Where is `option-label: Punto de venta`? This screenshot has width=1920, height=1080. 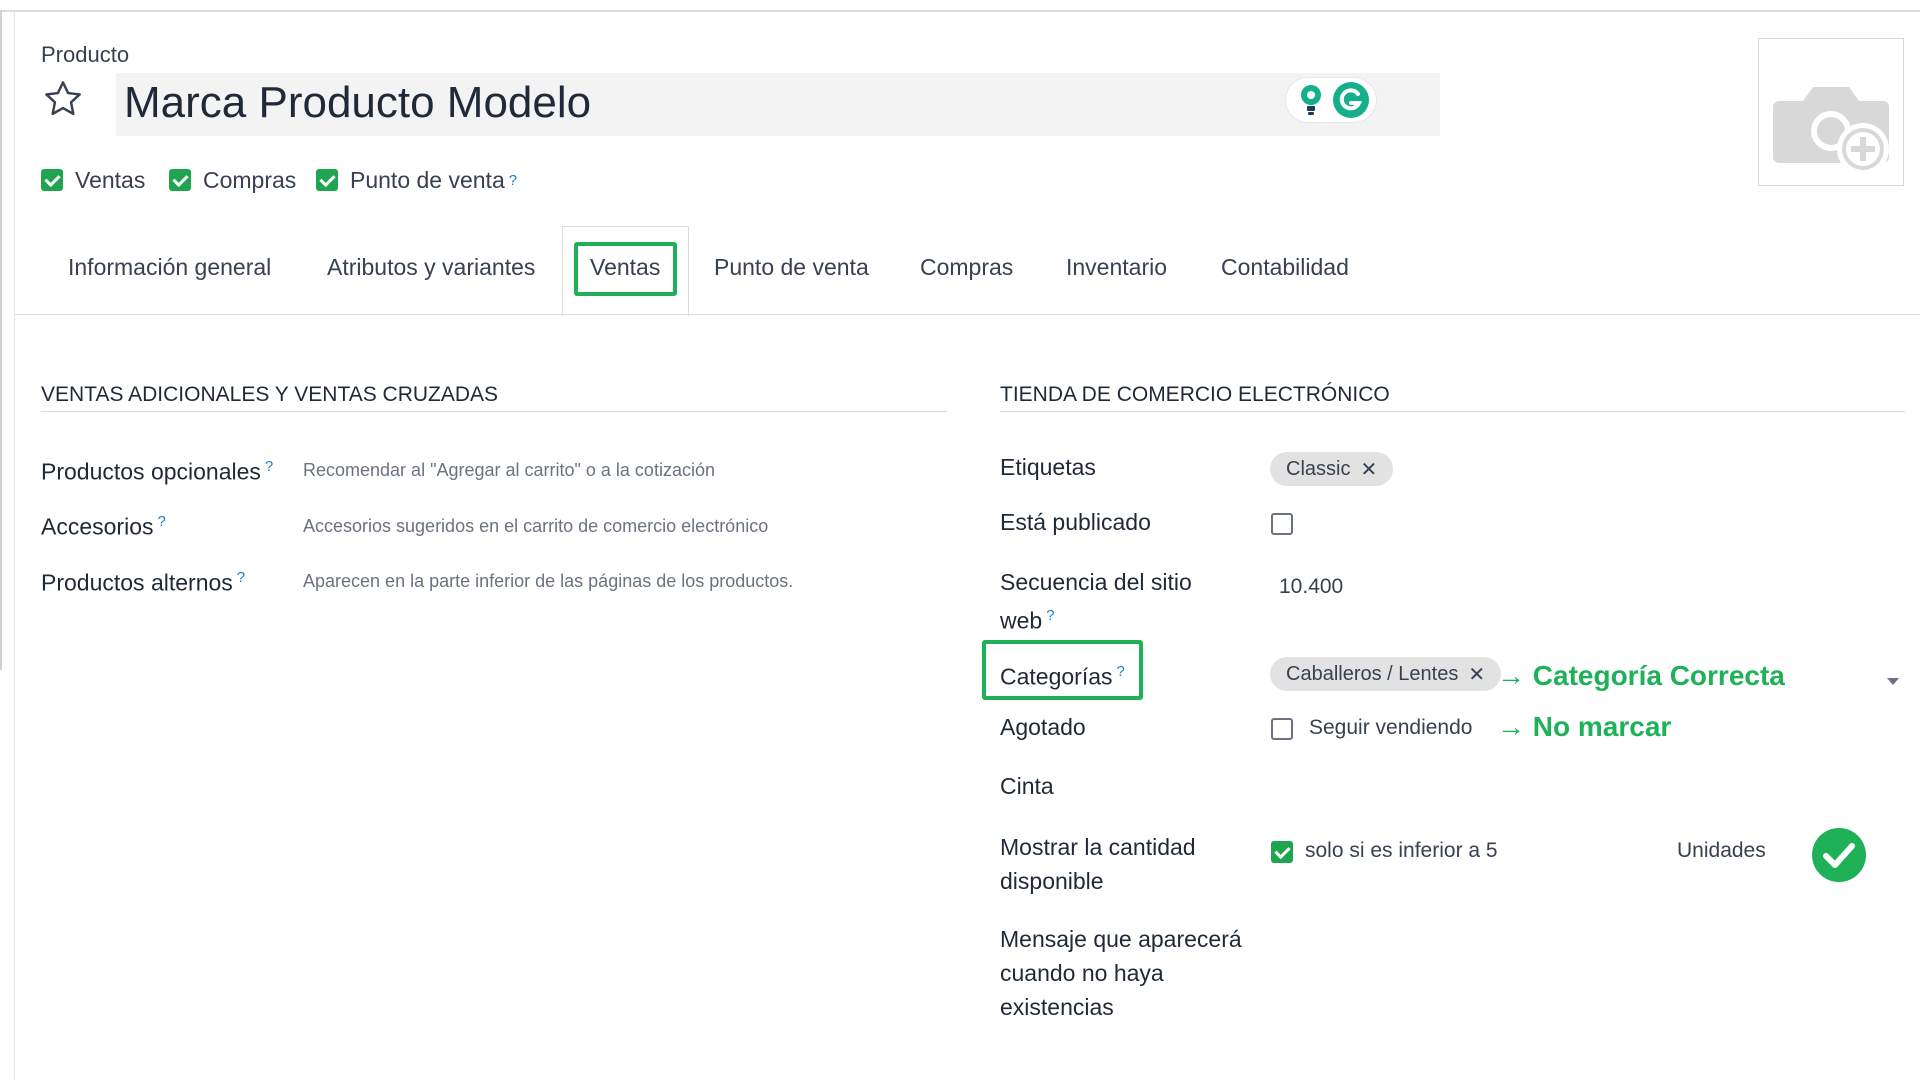 option-label: Punto de venta is located at coordinates (427, 179).